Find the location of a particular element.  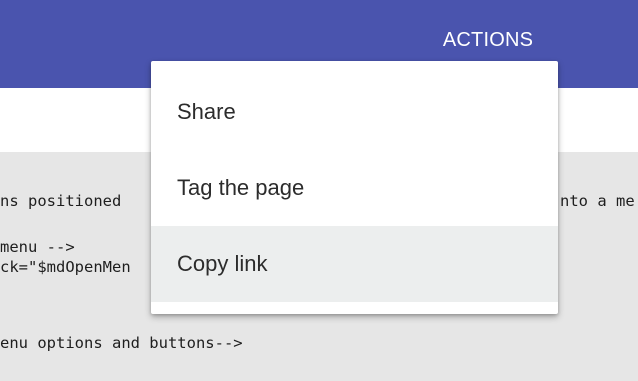

menu-item-copy-link: Copy link is located at coordinates (354, 264).